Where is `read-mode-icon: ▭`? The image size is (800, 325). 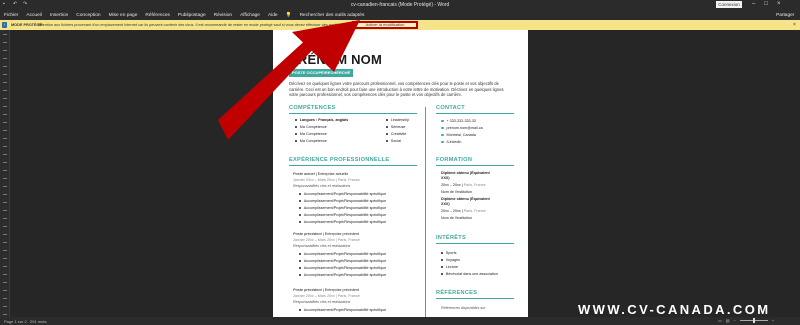 read-mode-icon: ▭ is located at coordinates (720, 320).